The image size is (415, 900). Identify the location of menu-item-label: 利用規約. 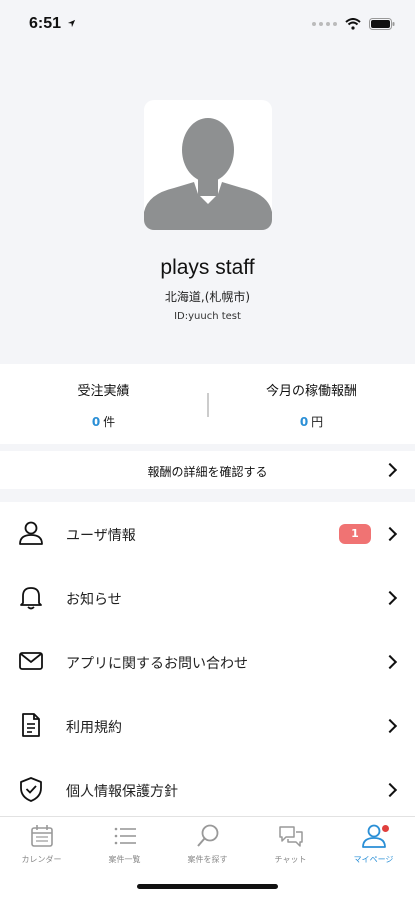
(94, 728).